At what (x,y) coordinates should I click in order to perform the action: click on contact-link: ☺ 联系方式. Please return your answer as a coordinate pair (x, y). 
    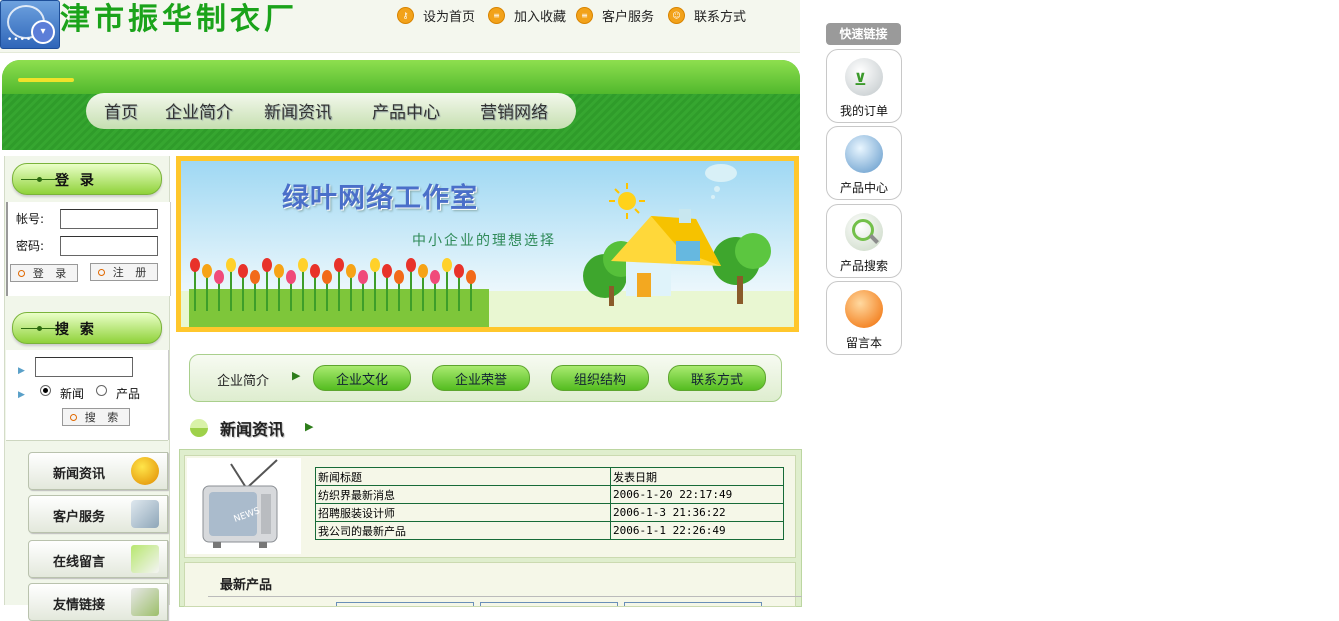
    Looking at the image, I should click on (707, 15).